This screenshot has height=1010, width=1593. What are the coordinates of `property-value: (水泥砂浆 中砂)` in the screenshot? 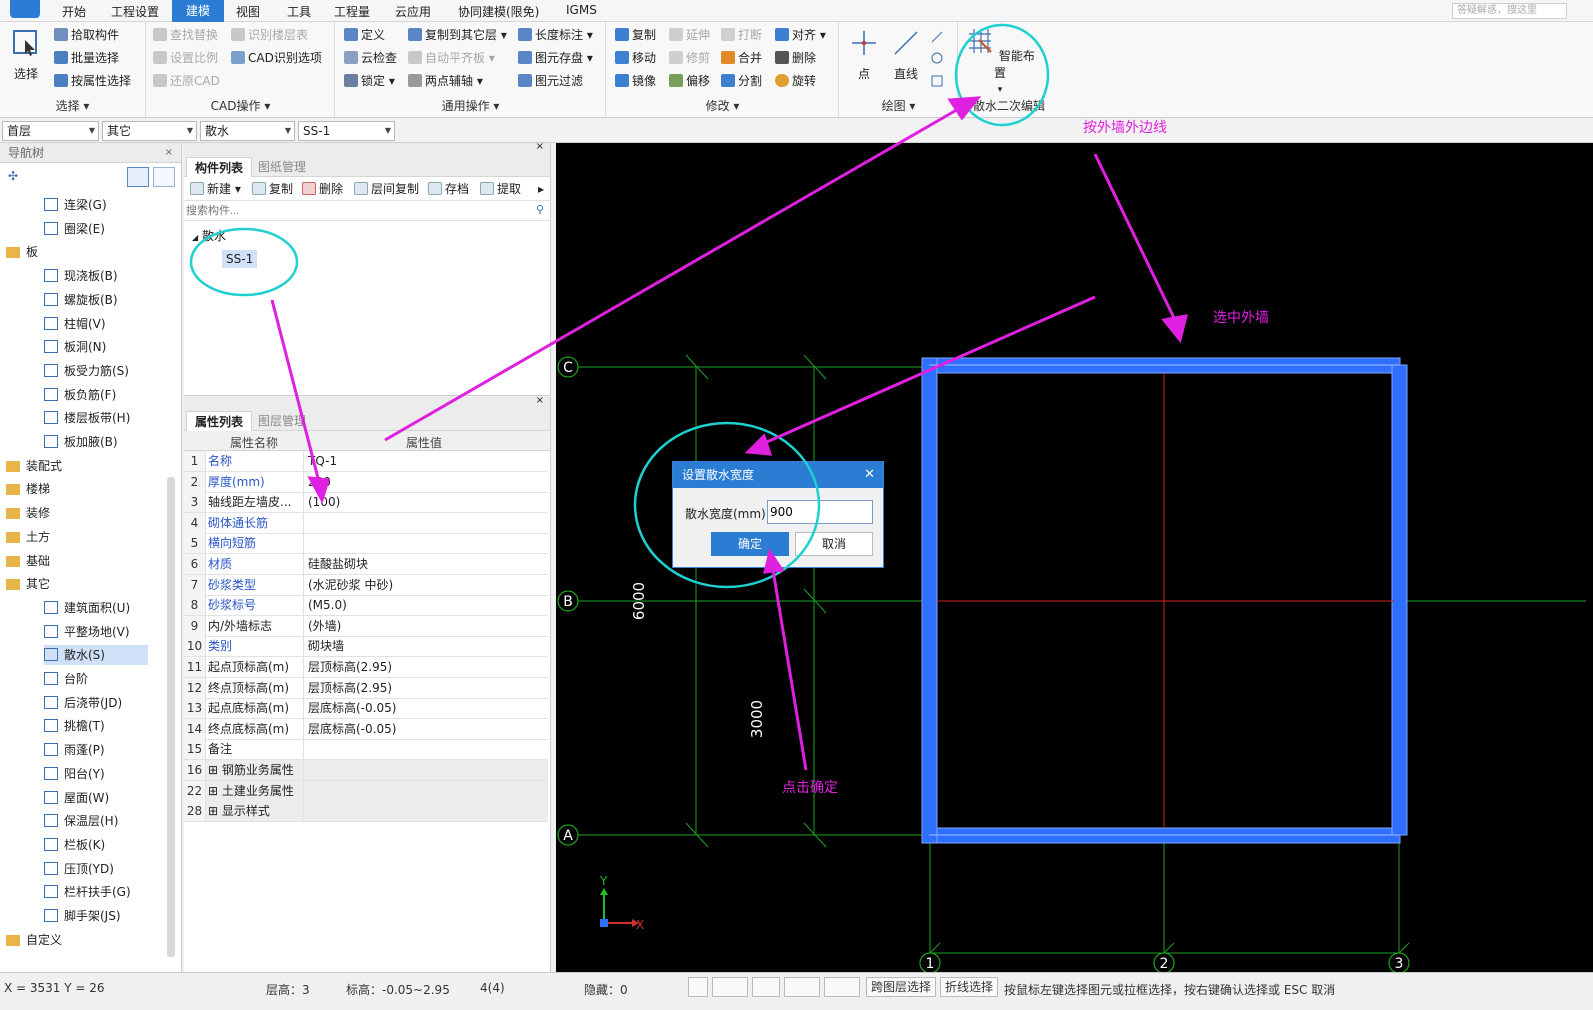 It's located at (350, 585).